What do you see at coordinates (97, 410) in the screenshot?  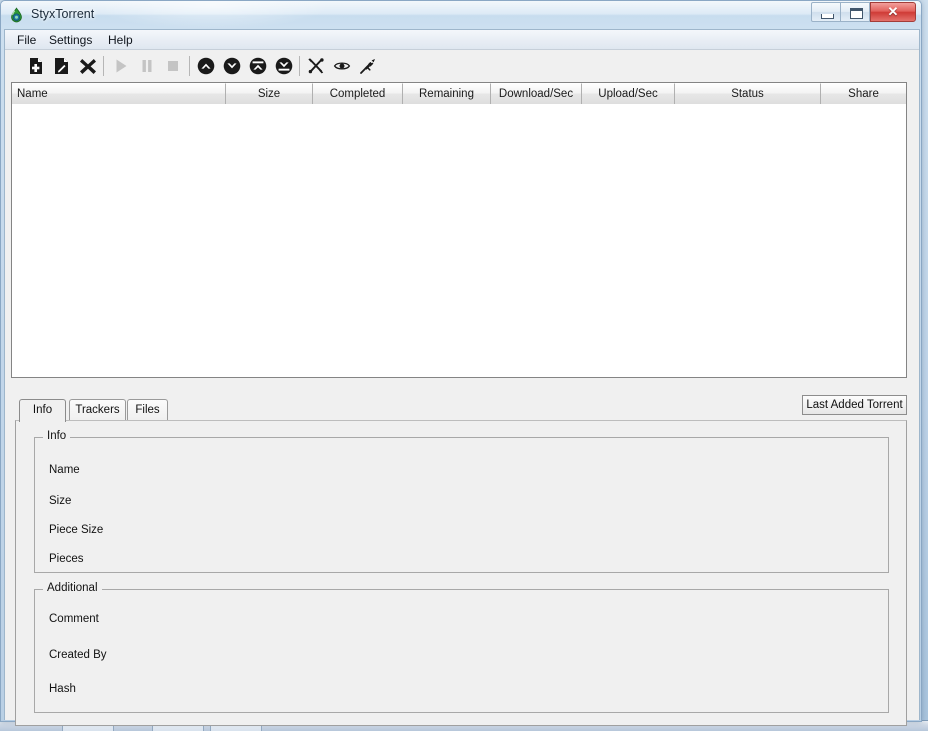 I see `tab-trackers: Trackers` at bounding box center [97, 410].